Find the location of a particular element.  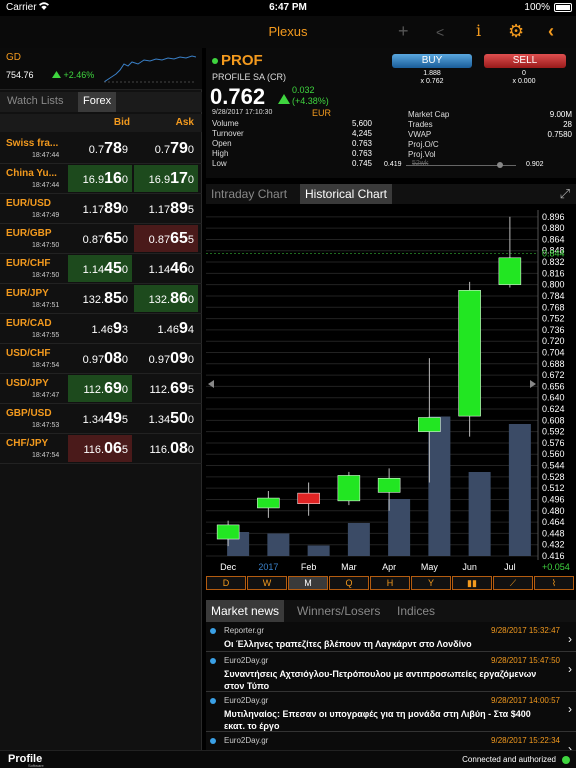

bid-price: 1.4693 is located at coordinates (100, 328).